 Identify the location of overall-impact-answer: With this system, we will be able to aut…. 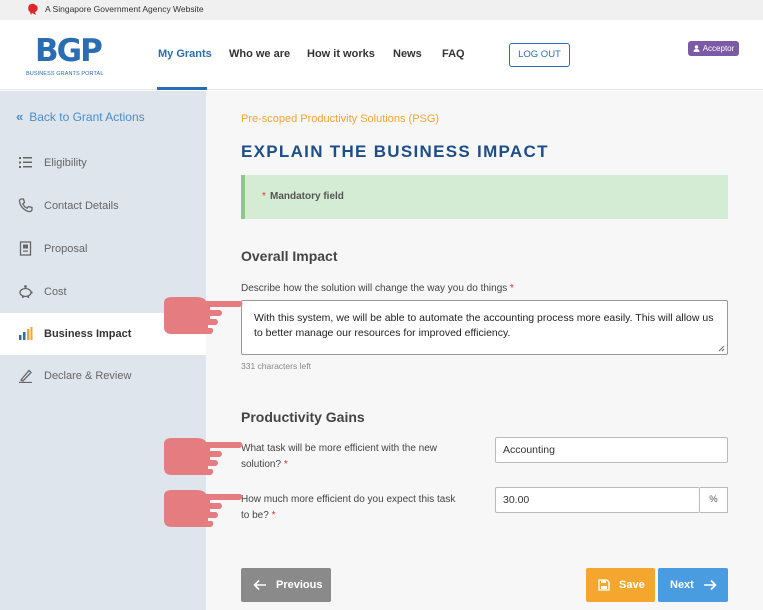
(484, 325).